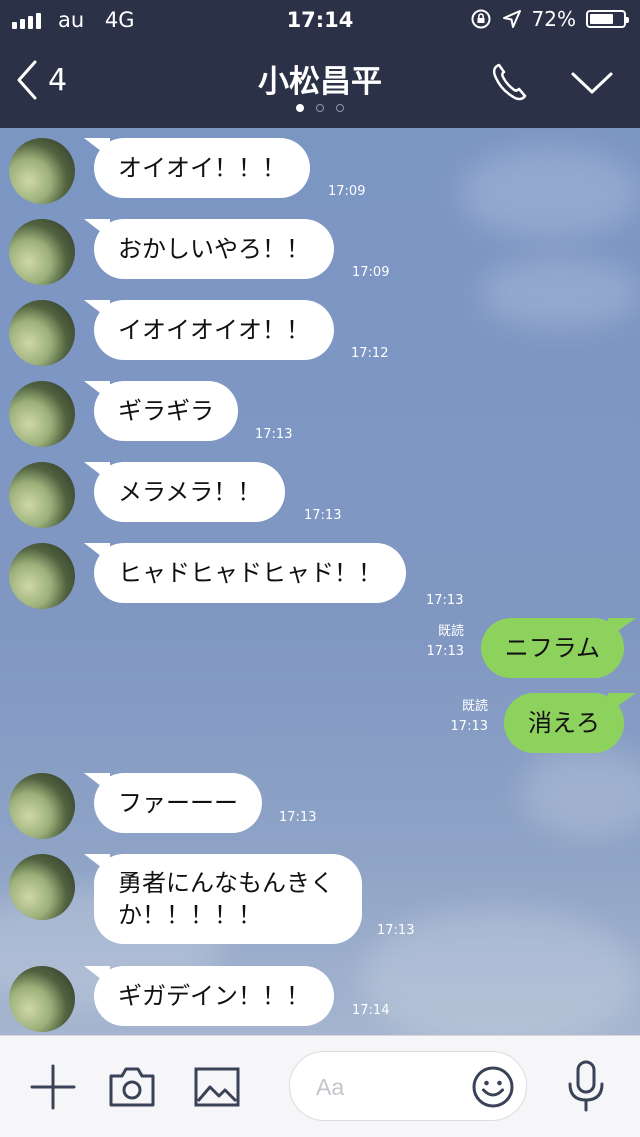 This screenshot has height=1137, width=640. I want to click on message-bubble: ファーーー, so click(178, 803).